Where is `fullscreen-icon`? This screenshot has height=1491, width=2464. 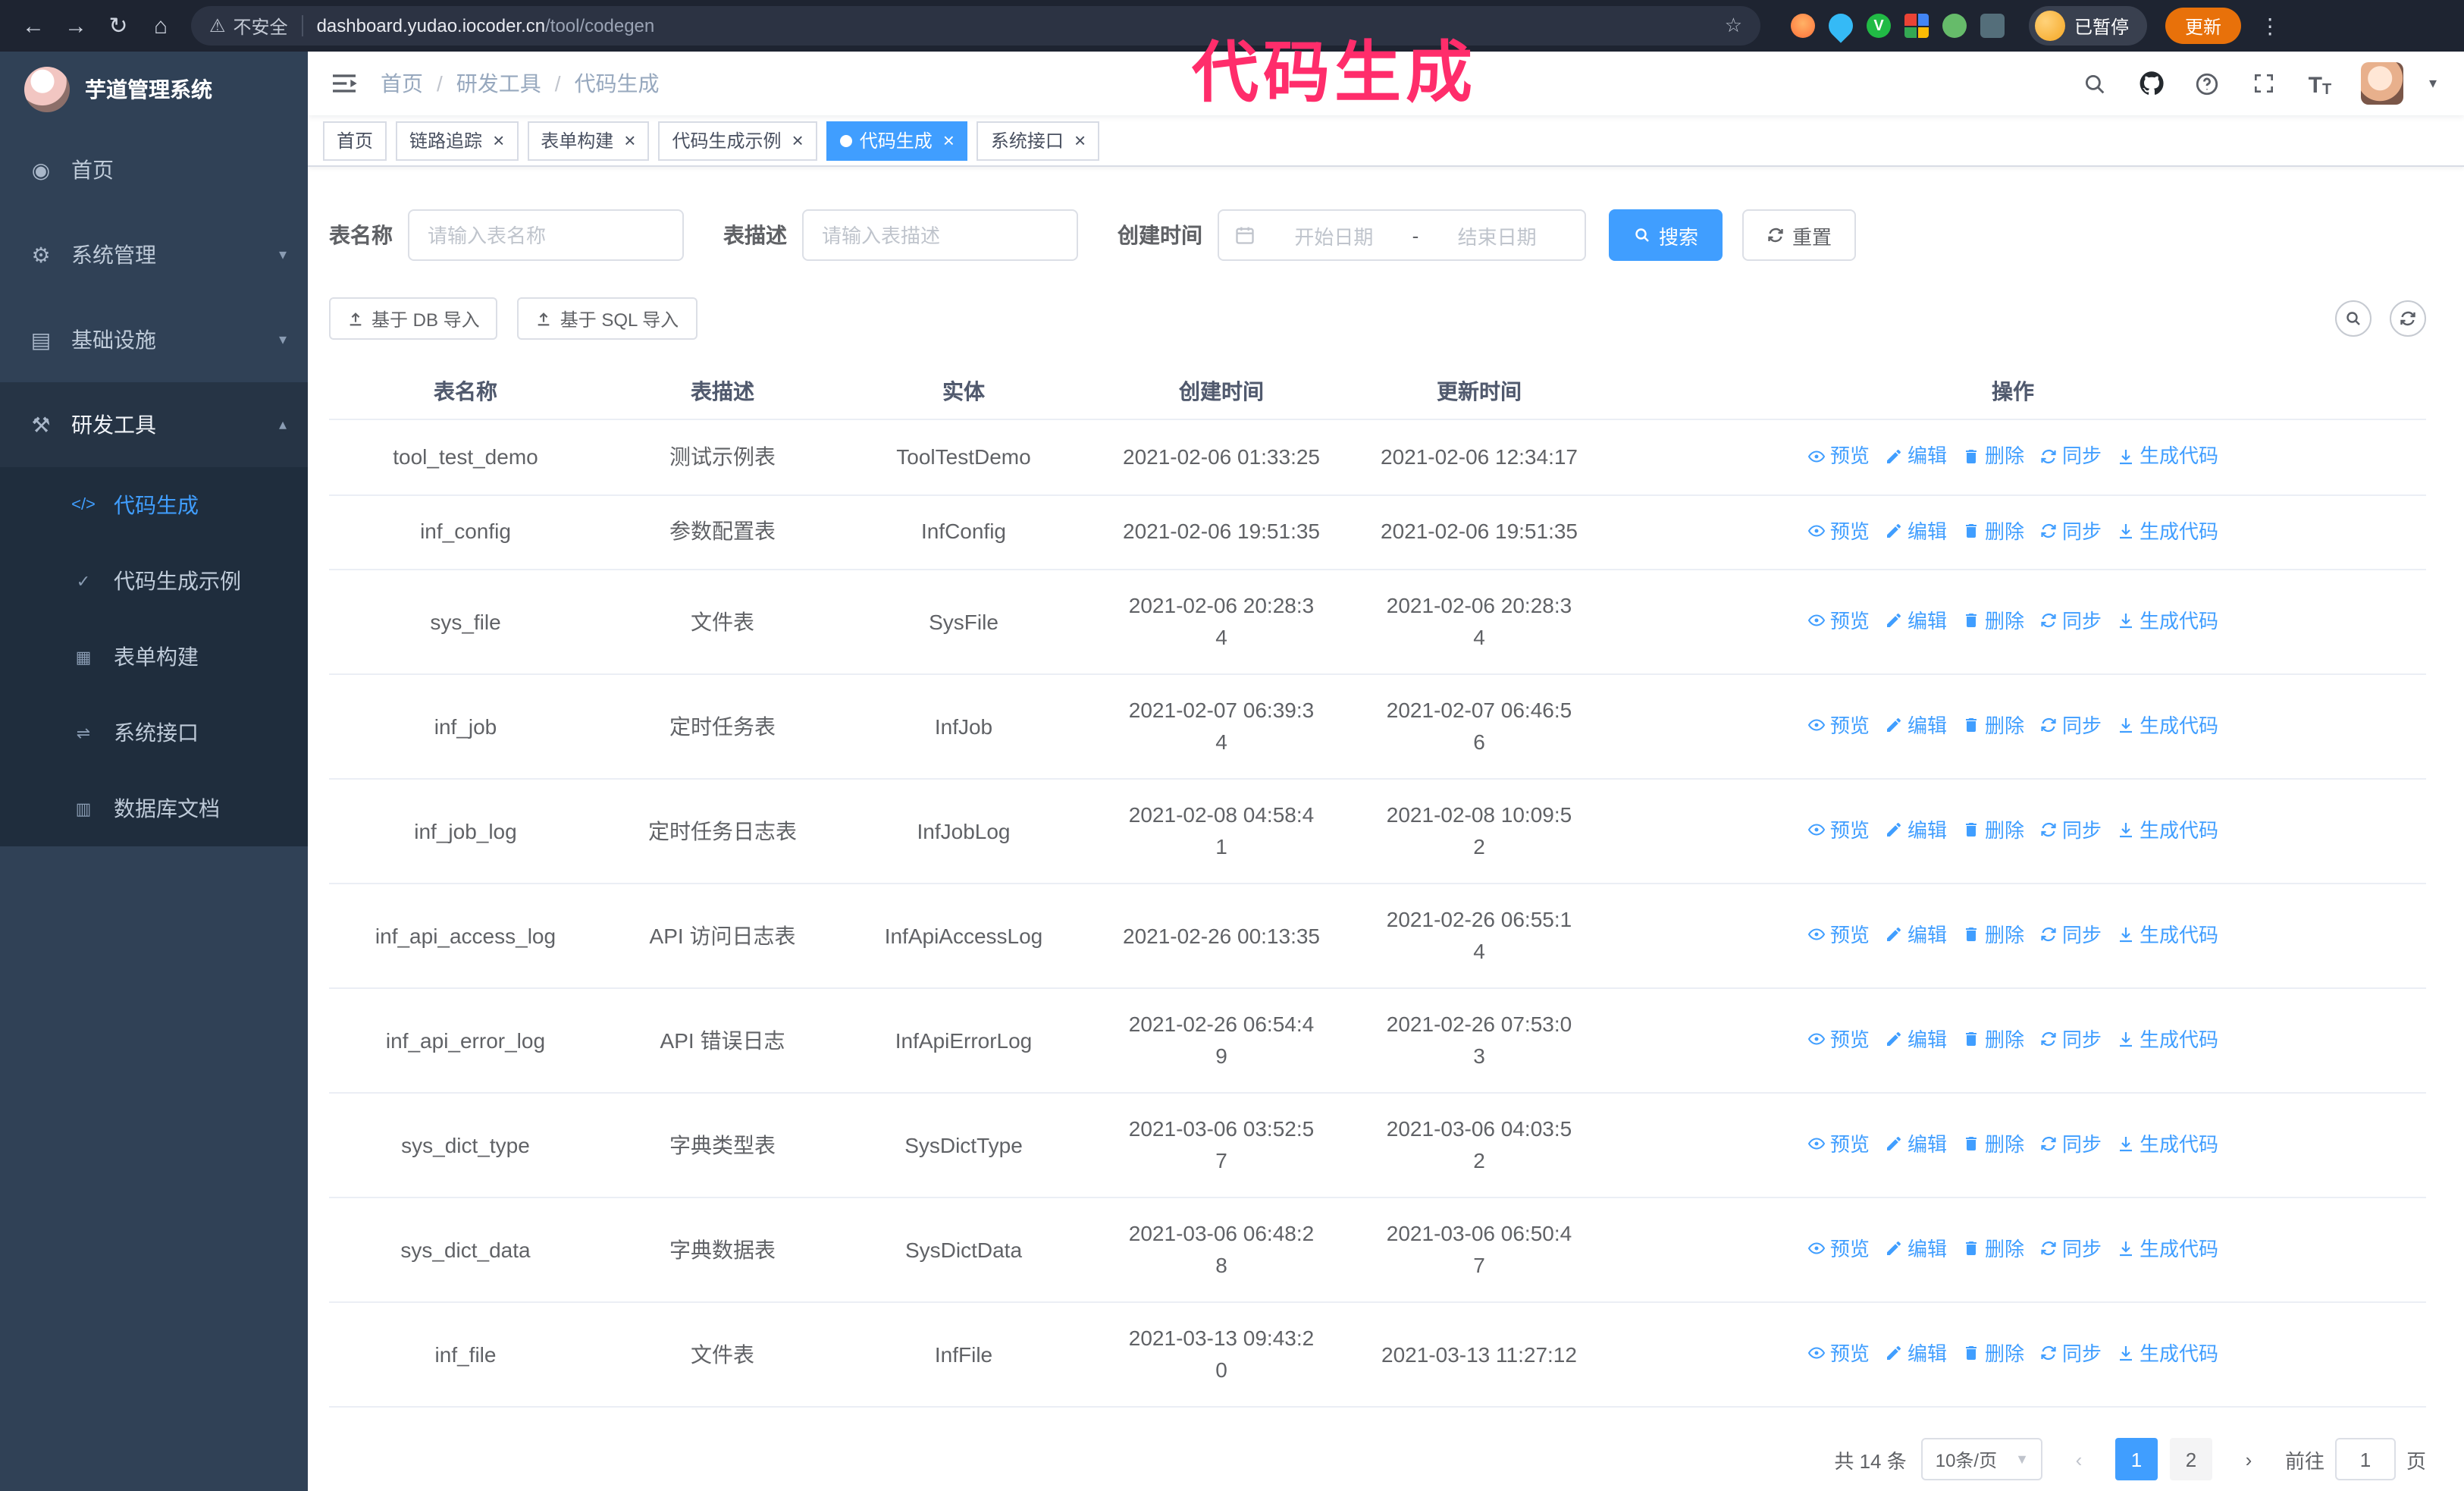 fullscreen-icon is located at coordinates (2264, 83).